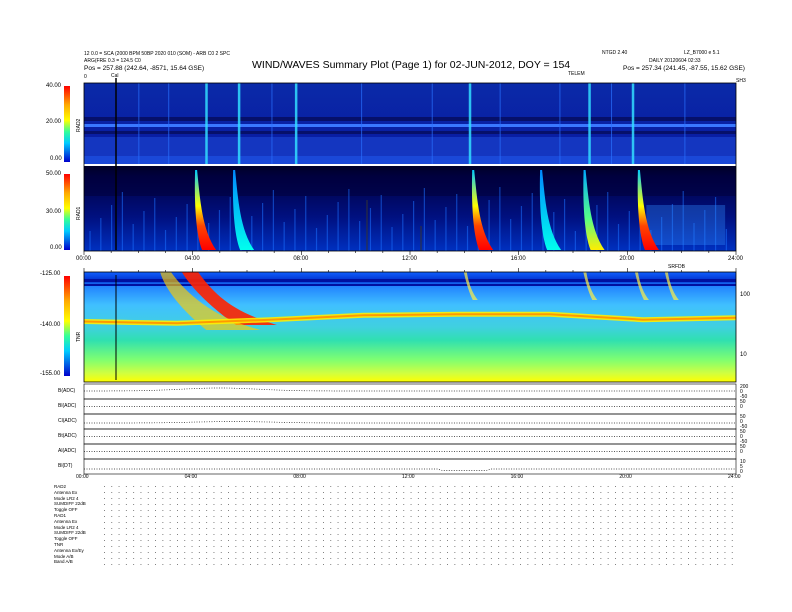 The image size is (792, 612). Describe the element at coordinates (272, 123) in the screenshot. I see `rad2-faint-streak` at that location.